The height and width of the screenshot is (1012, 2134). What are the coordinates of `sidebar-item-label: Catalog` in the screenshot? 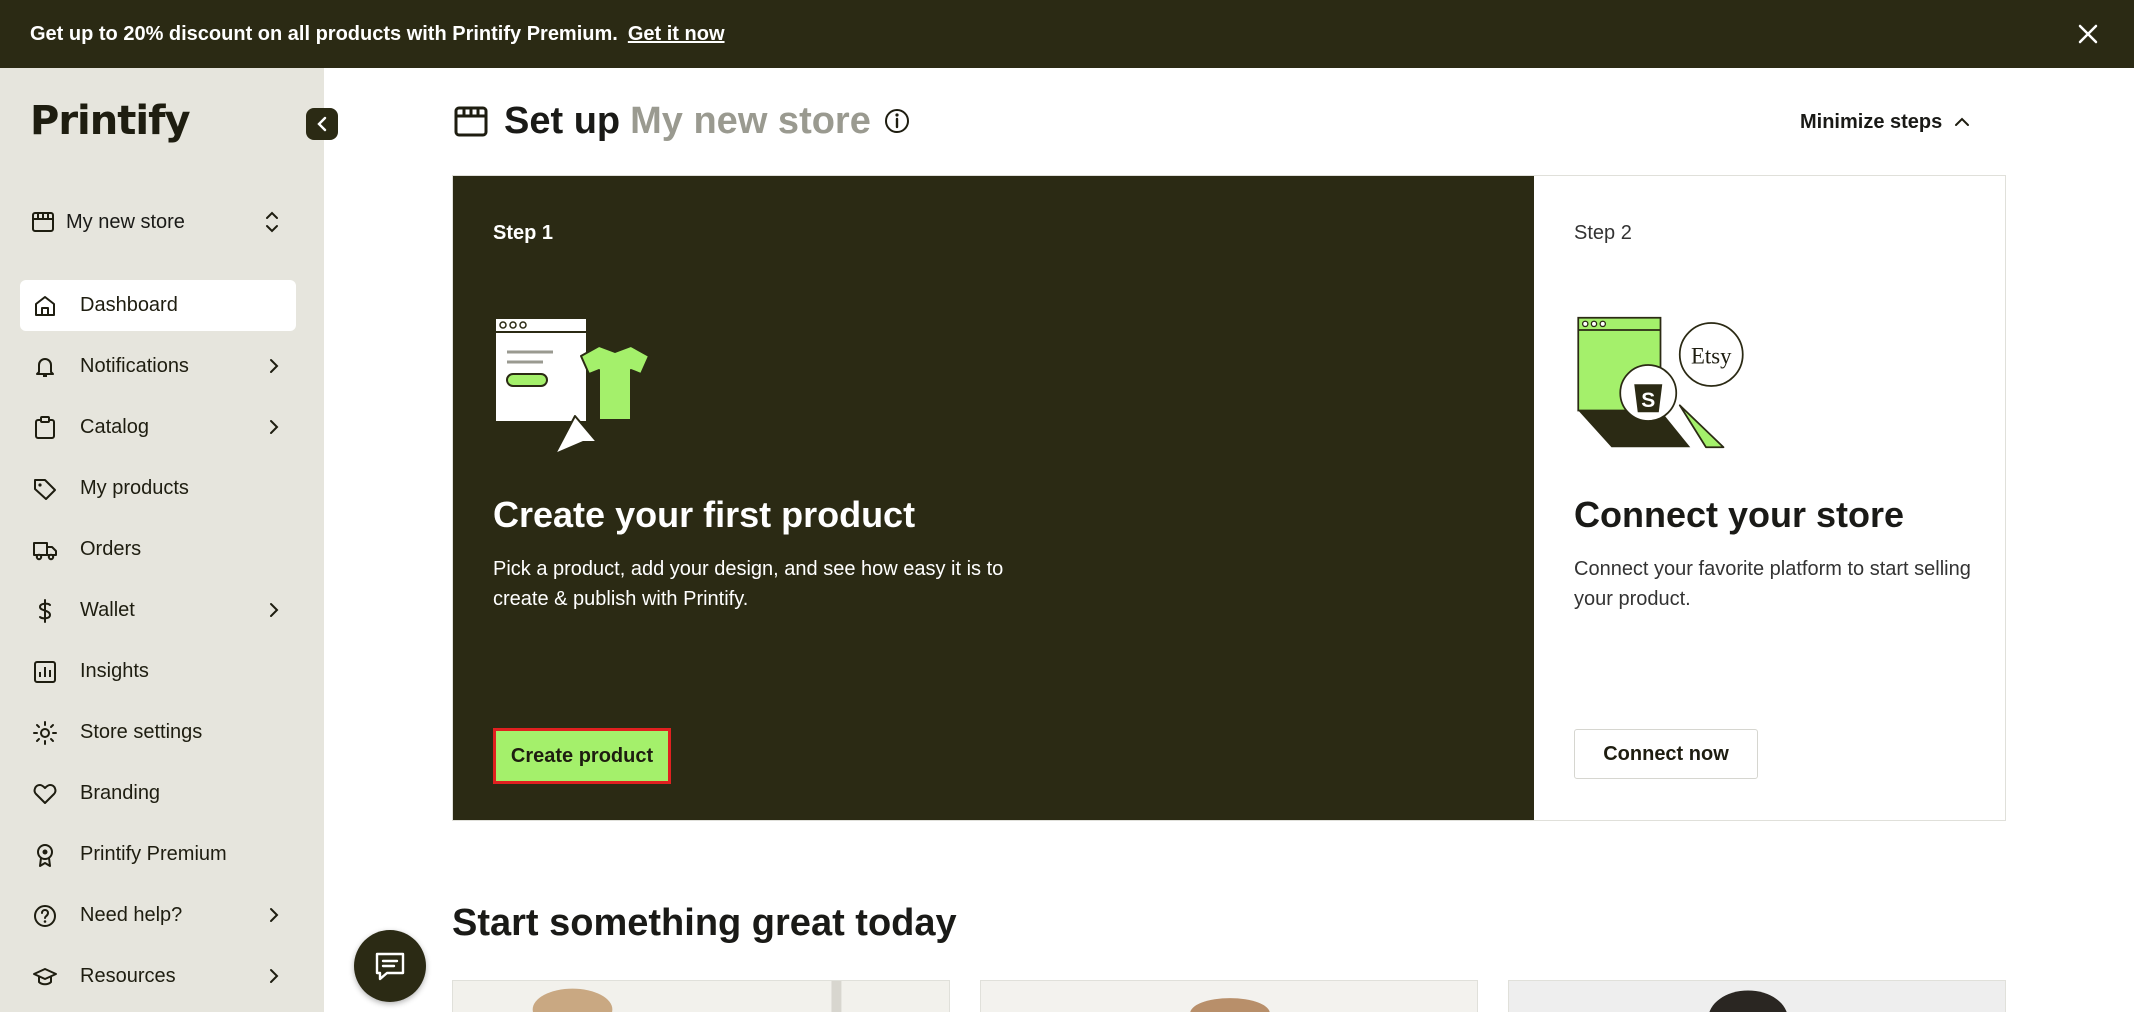 It's located at (114, 427).